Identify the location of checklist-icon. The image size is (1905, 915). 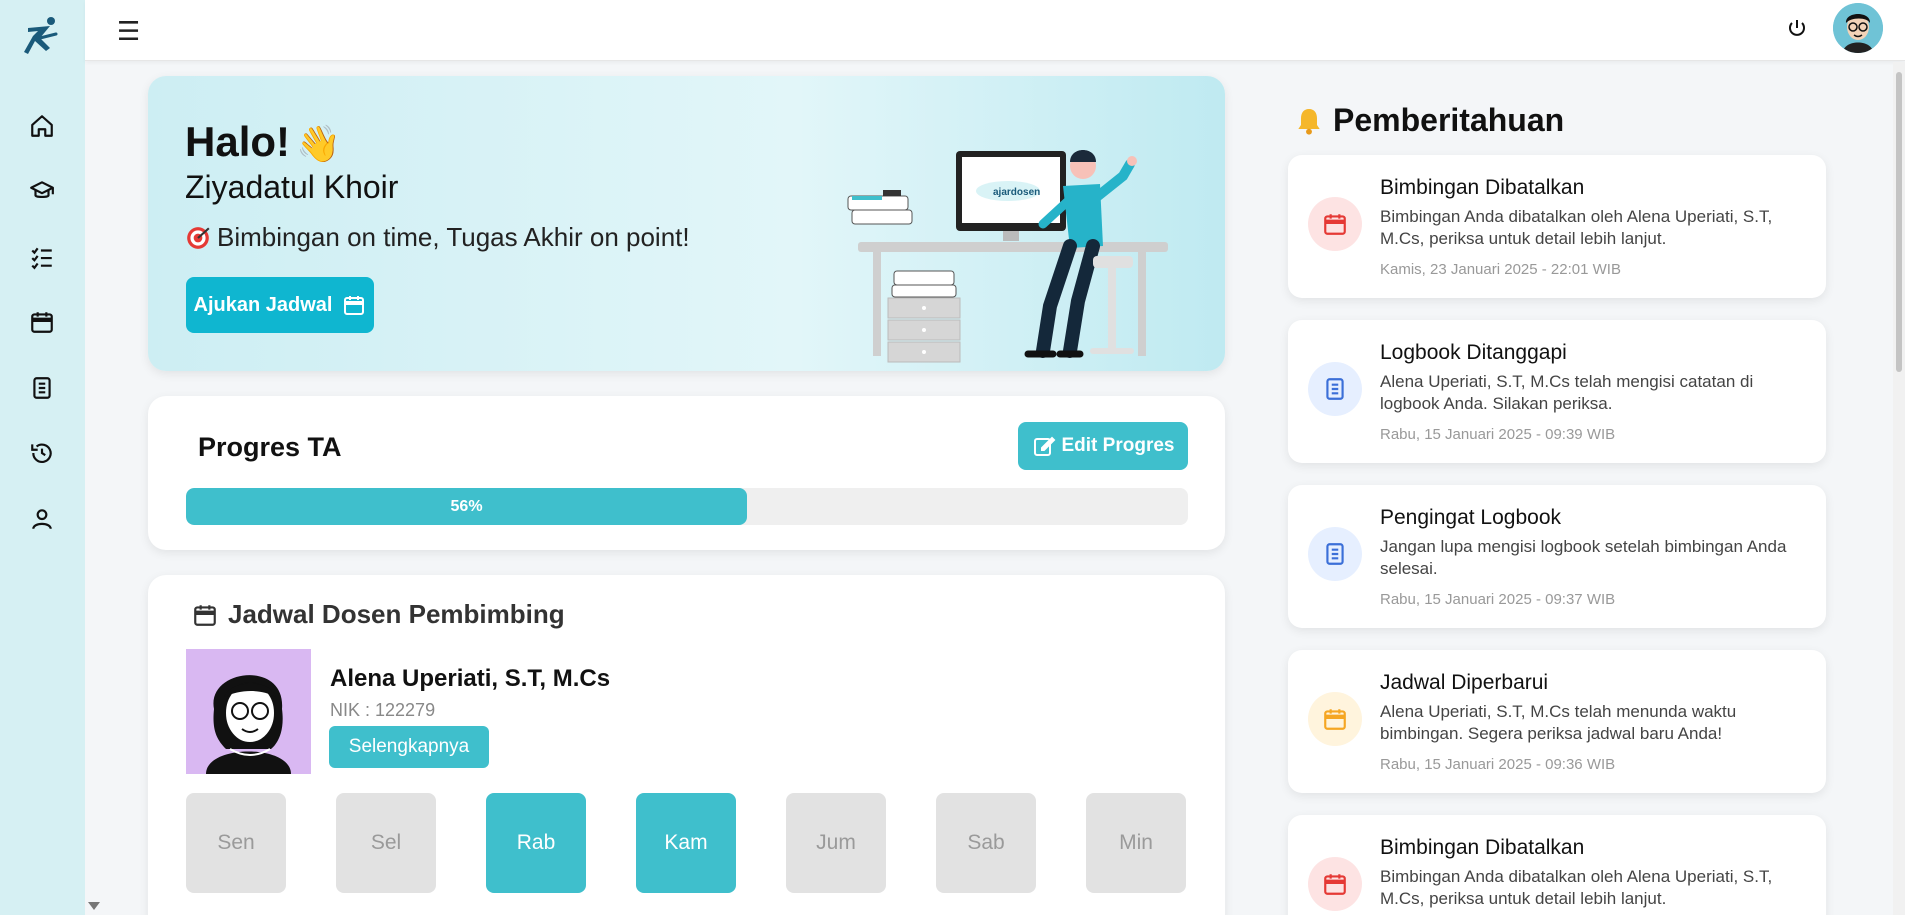
(42, 257).